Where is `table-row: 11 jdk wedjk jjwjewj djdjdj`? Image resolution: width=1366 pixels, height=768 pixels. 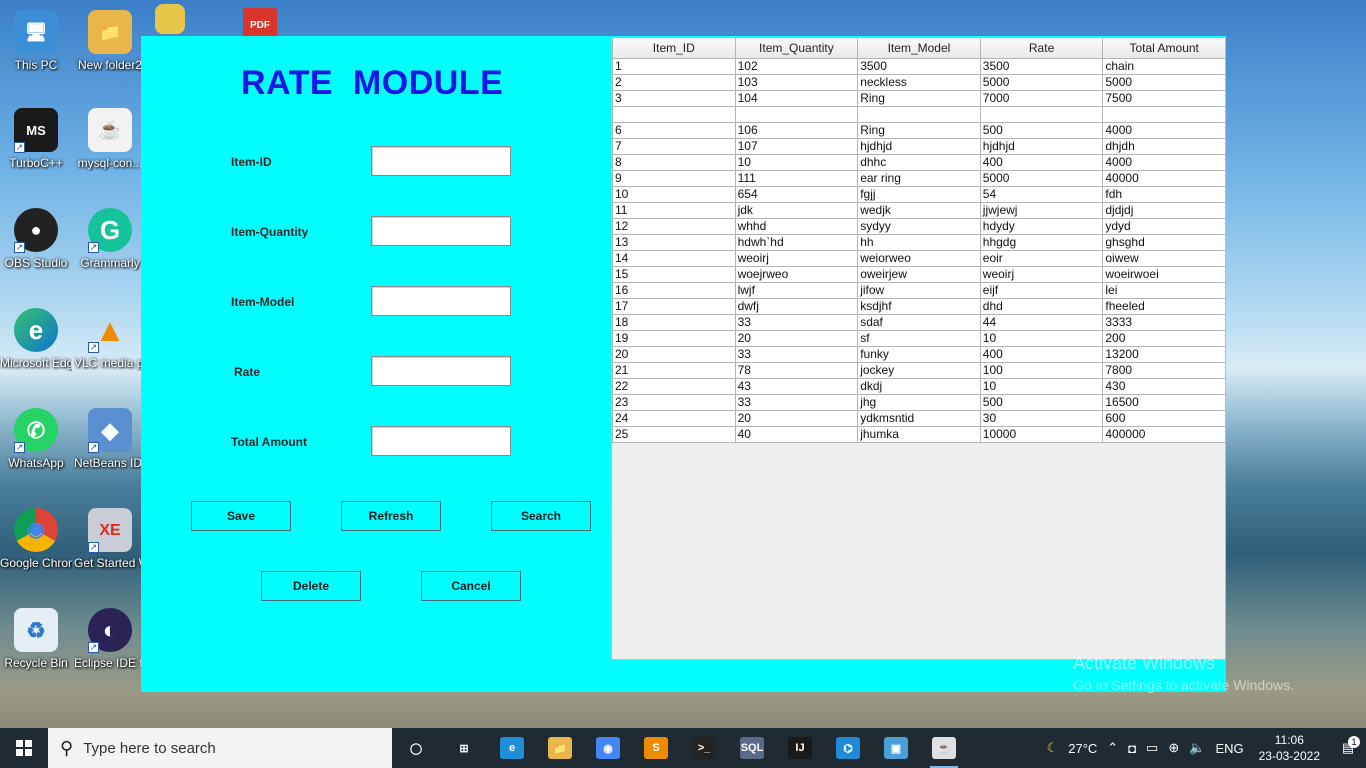
table-row: 11 jdk wedjk jjwjewj djdjdj is located at coordinates (918, 210).